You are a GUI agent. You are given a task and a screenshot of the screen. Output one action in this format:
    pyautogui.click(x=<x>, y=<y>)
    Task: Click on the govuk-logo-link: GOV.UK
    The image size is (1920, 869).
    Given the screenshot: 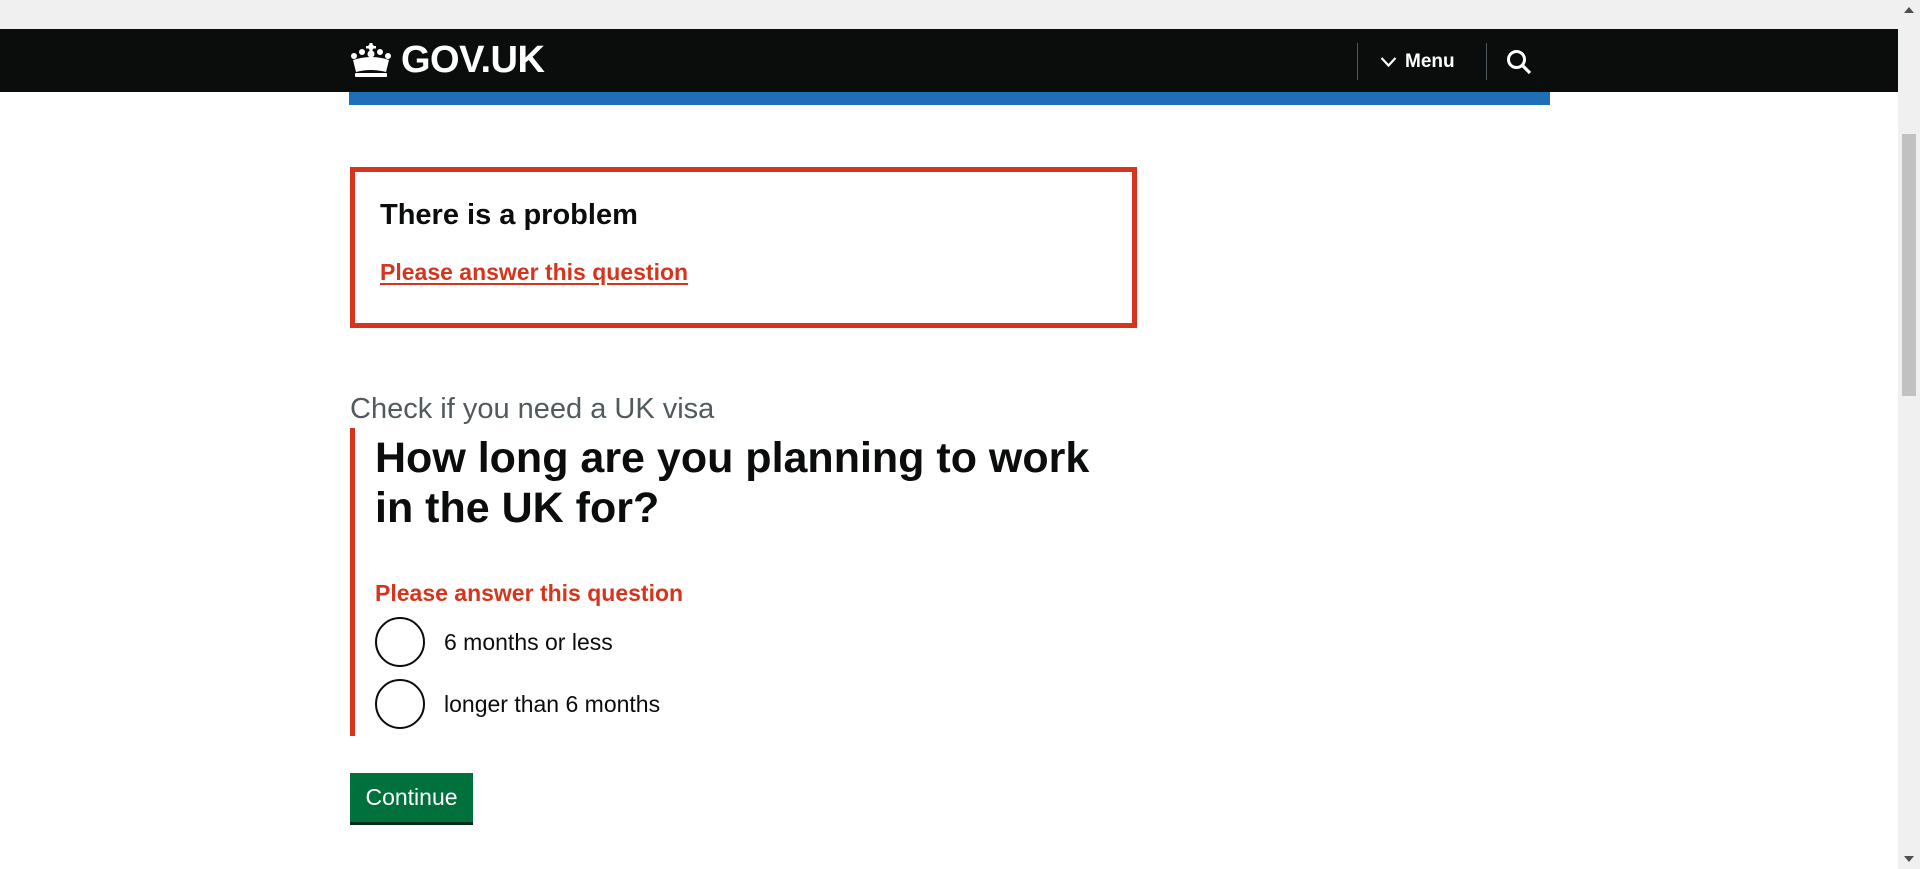 What is the action you would take?
    pyautogui.click(x=447, y=60)
    